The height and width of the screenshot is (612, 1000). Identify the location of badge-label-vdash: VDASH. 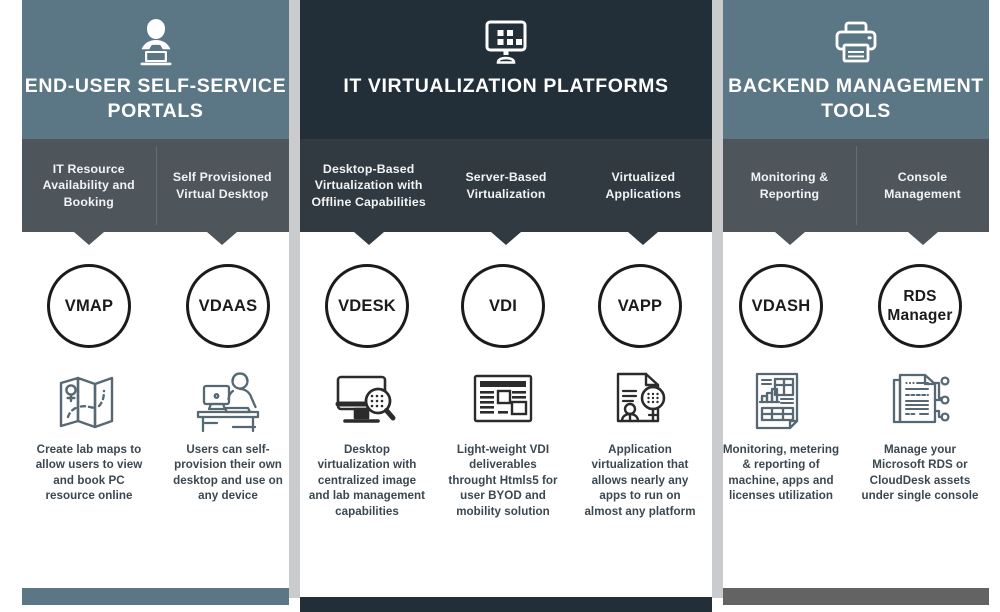
(781, 305).